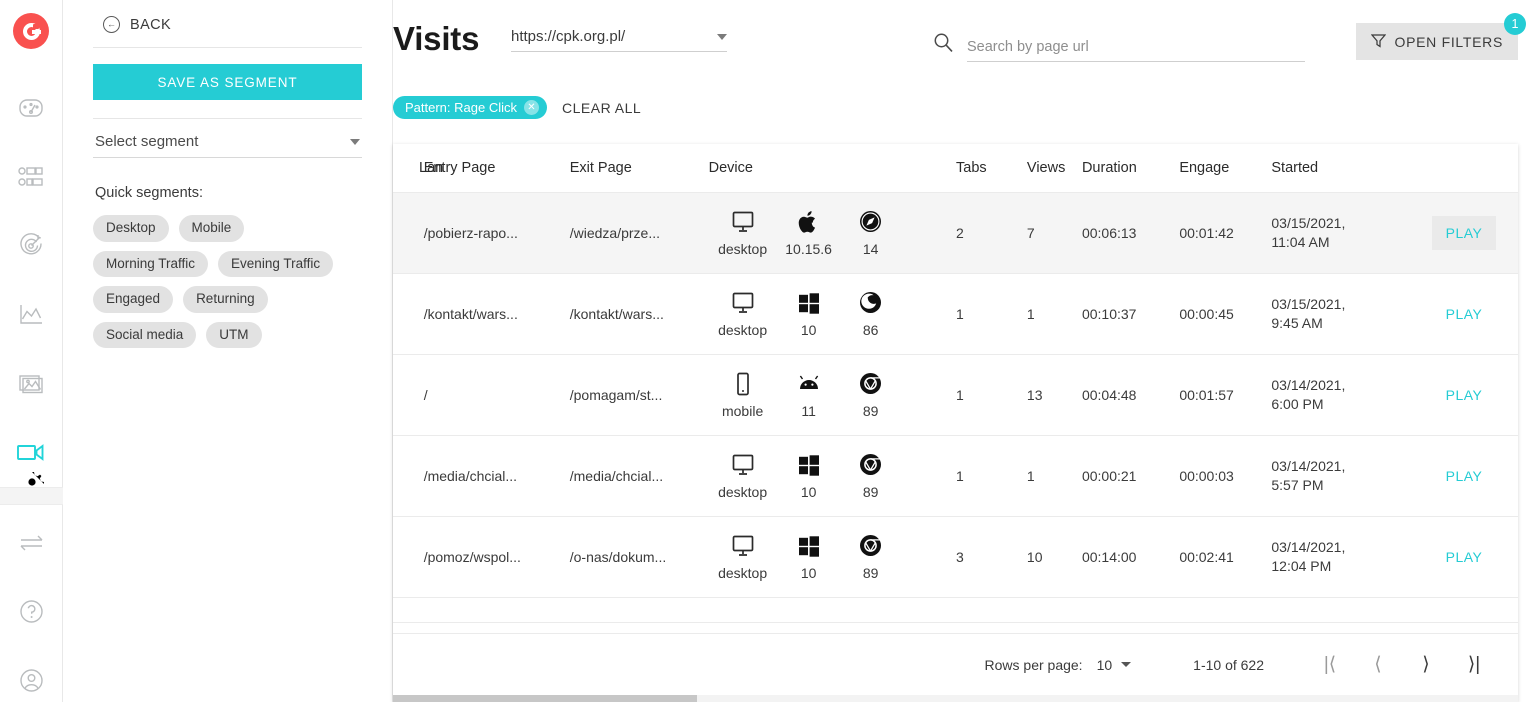  I want to click on site-url-dropdown: https://cpk.org.pl/, so click(619, 40).